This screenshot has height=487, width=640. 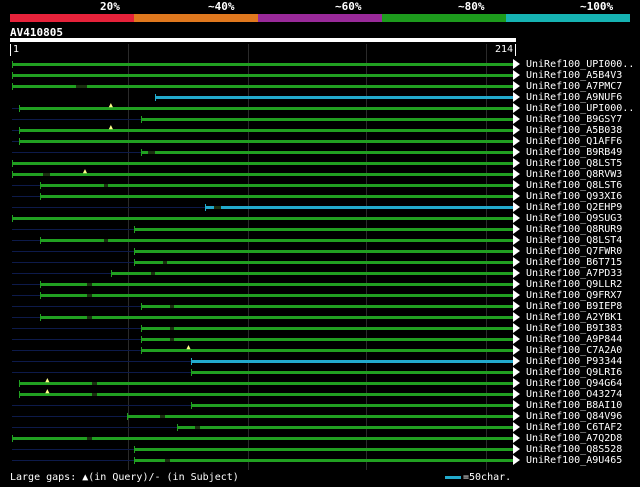 I want to click on hit-label: UniRef100_B9IEP8, so click(x=574, y=306).